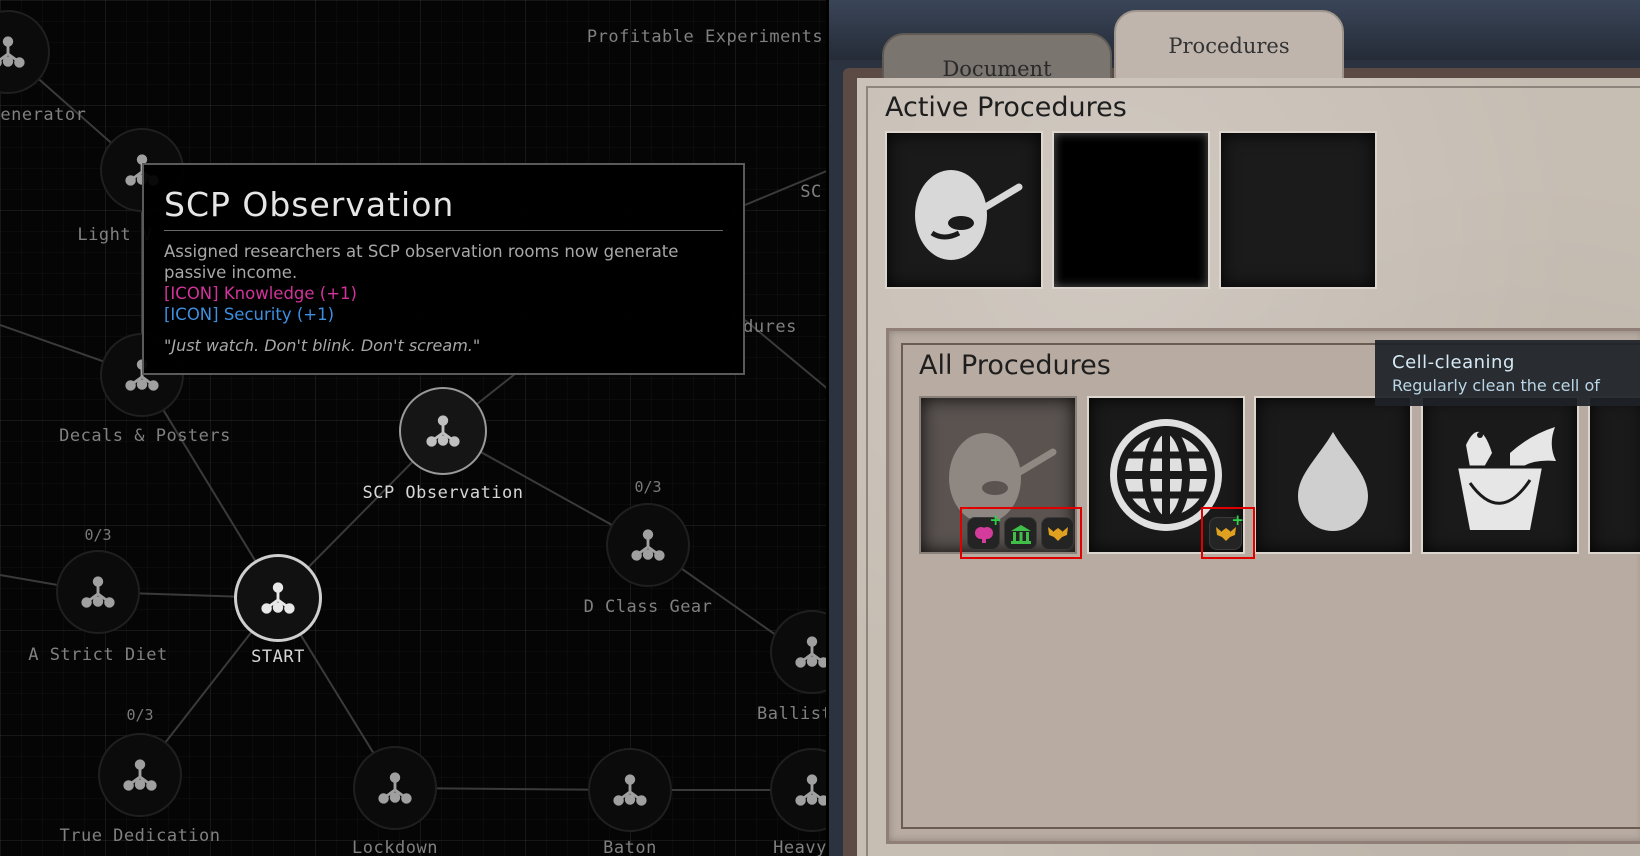  Describe the element at coordinates (969, 215) in the screenshot. I see `feeding-icon` at that location.